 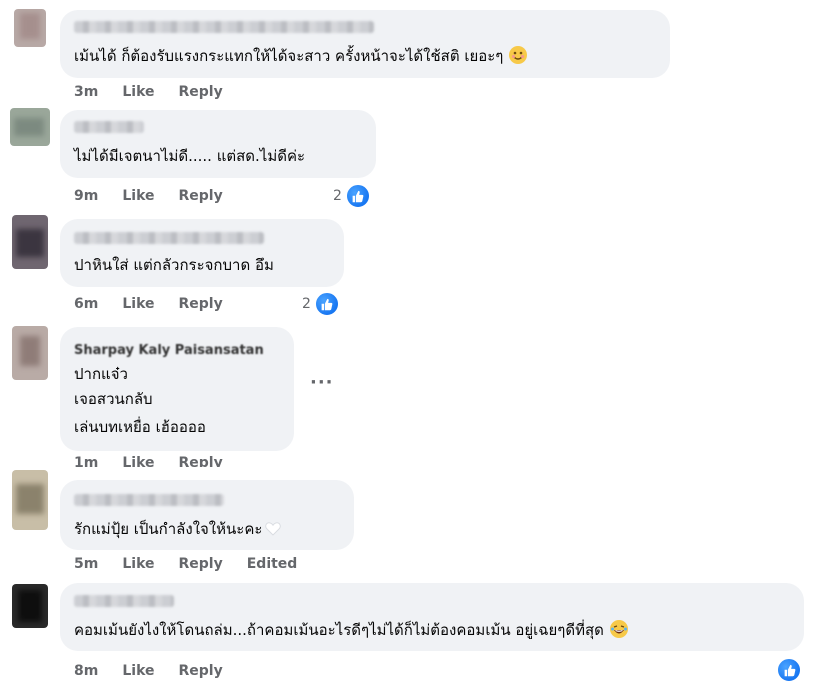 What do you see at coordinates (207, 515) in the screenshot?
I see `comment-bubble: รักแม่ปุ้ย เป็นกำลังใจให้นะคะ` at bounding box center [207, 515].